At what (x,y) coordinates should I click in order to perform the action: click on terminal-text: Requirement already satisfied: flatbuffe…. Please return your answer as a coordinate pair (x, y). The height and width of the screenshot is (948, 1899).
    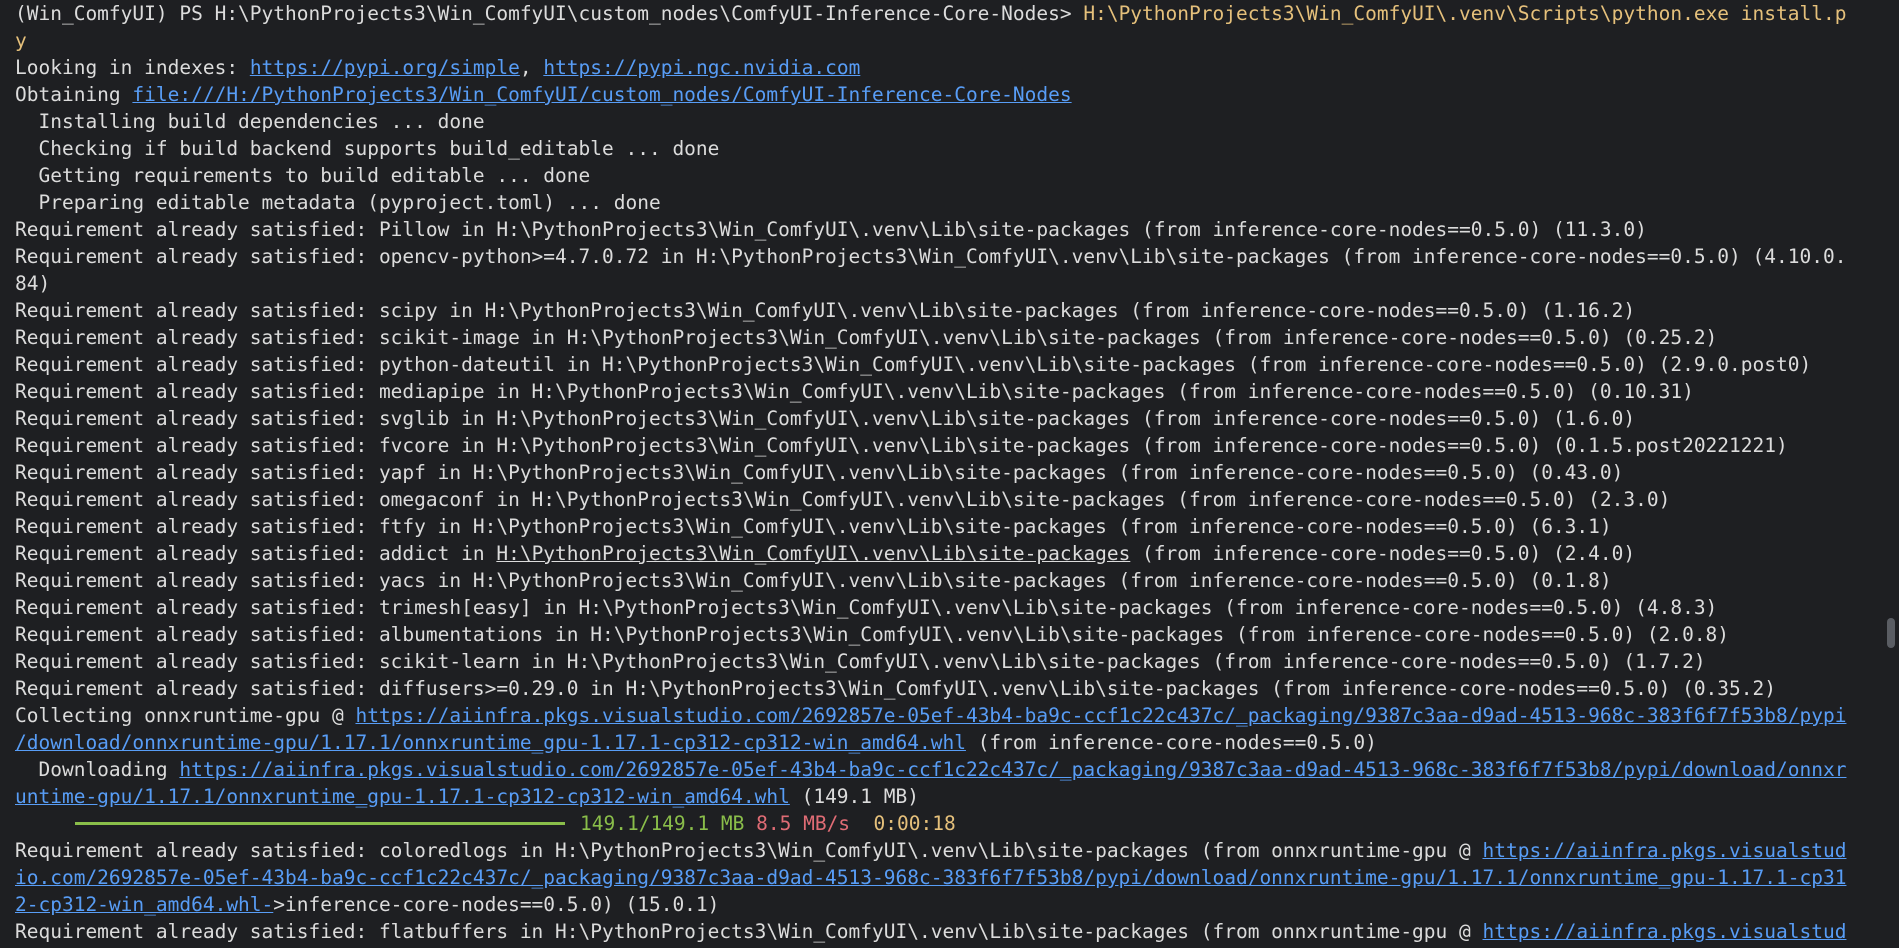
    Looking at the image, I should click on (749, 931).